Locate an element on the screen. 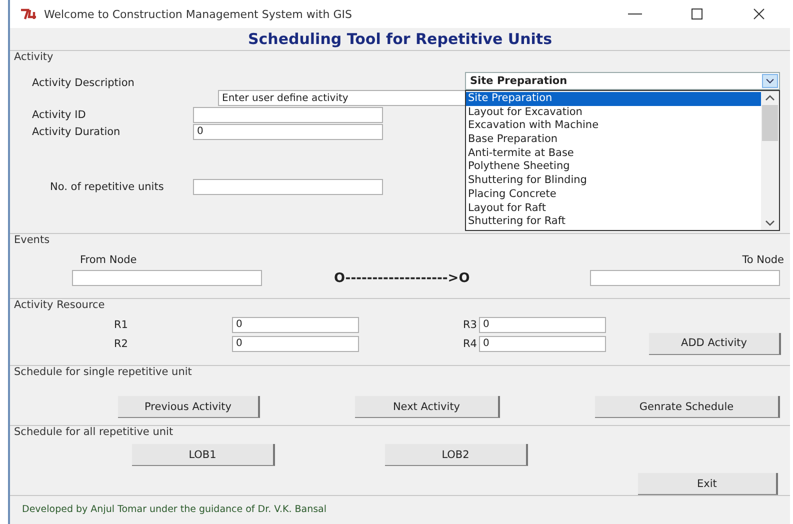  arrow-label: O------------------->O is located at coordinates (402, 278).